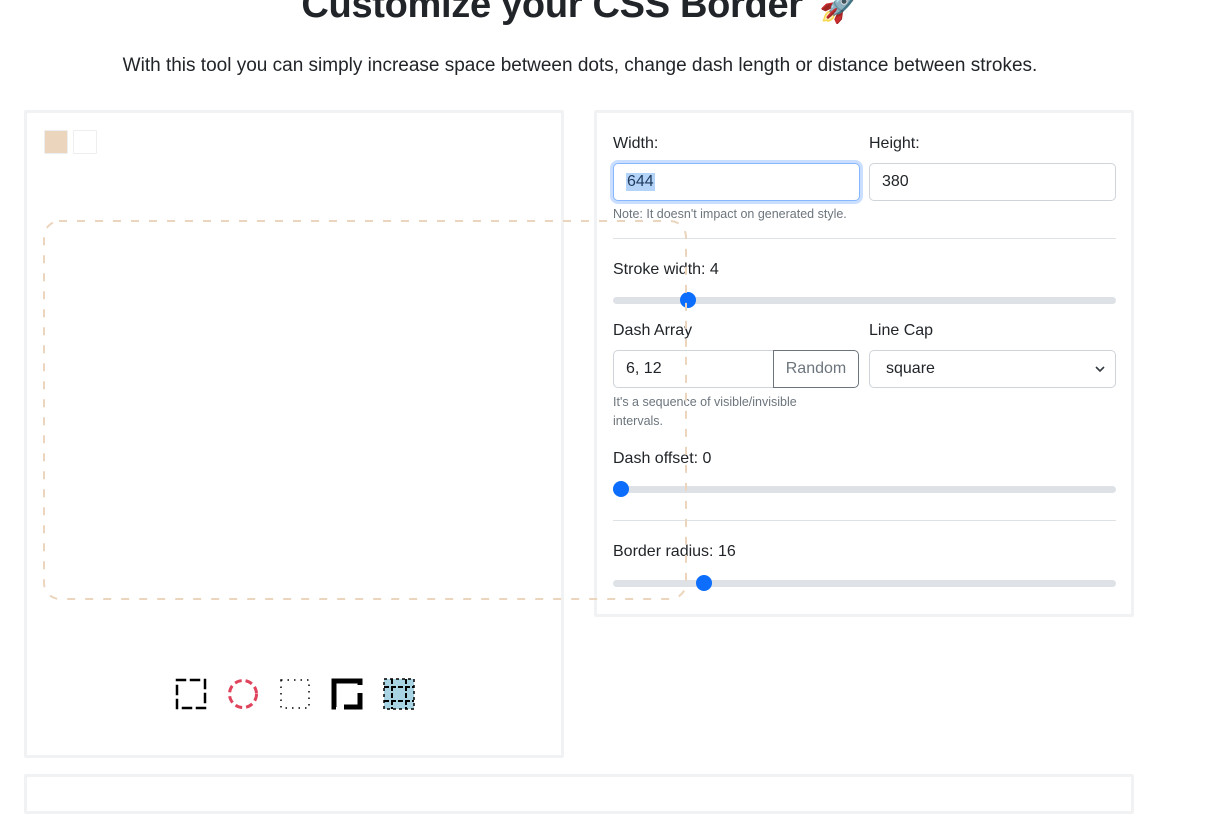 The width and height of the screenshot is (1219, 814). What do you see at coordinates (579, 794) in the screenshot?
I see `output-card` at bounding box center [579, 794].